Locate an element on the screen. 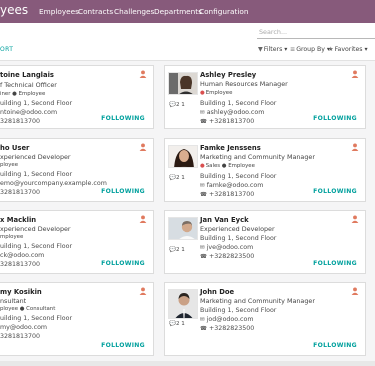 The width and height of the screenshot is (375, 366). email-text: famke@odoo.com is located at coordinates (235, 185).